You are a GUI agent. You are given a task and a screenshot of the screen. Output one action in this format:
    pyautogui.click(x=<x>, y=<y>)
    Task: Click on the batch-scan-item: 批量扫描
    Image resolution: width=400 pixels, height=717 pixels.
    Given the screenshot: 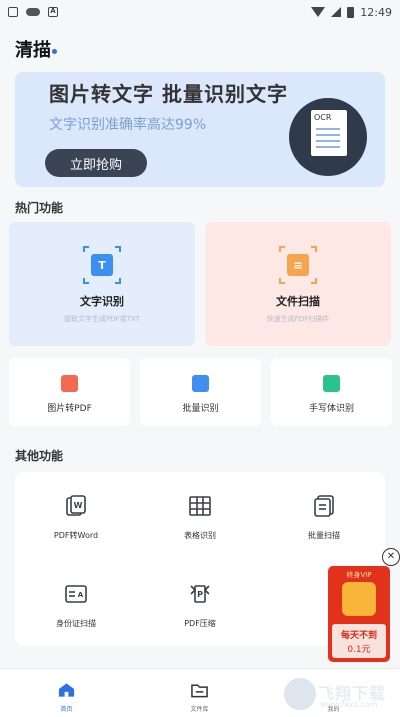 What is the action you would take?
    pyautogui.click(x=324, y=529)
    